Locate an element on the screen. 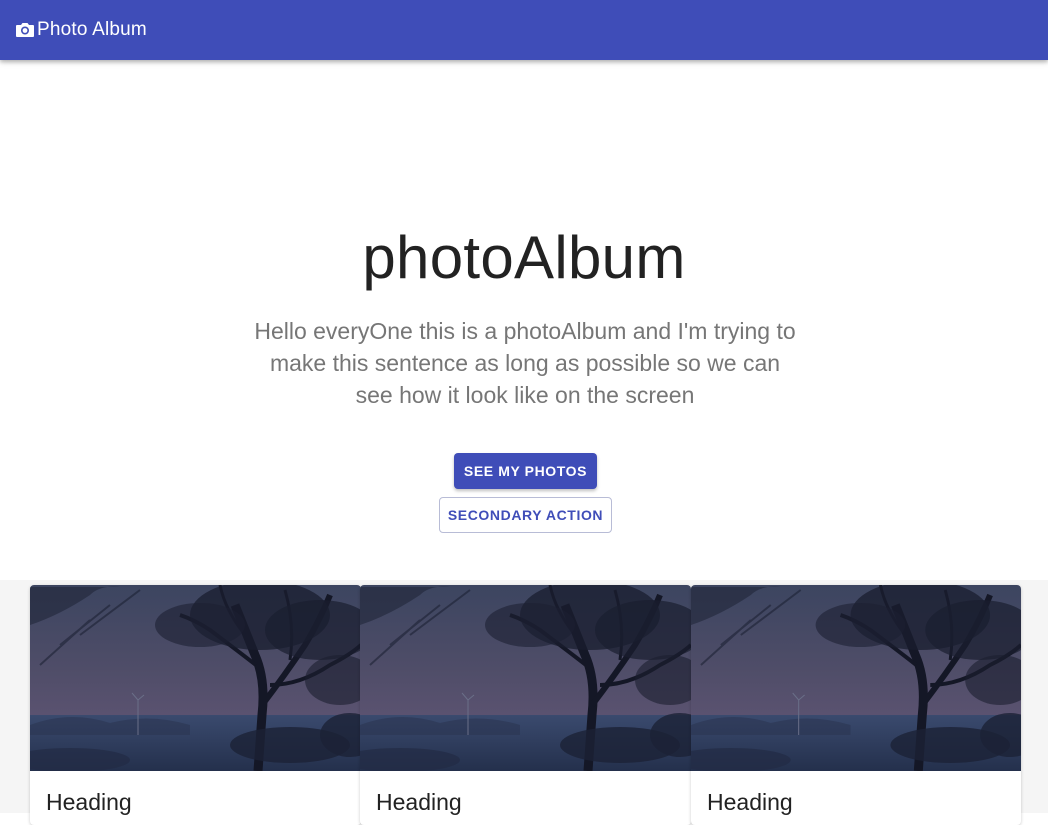 This screenshot has width=1048, height=825. app-title: Photo Album is located at coordinates (92, 29).